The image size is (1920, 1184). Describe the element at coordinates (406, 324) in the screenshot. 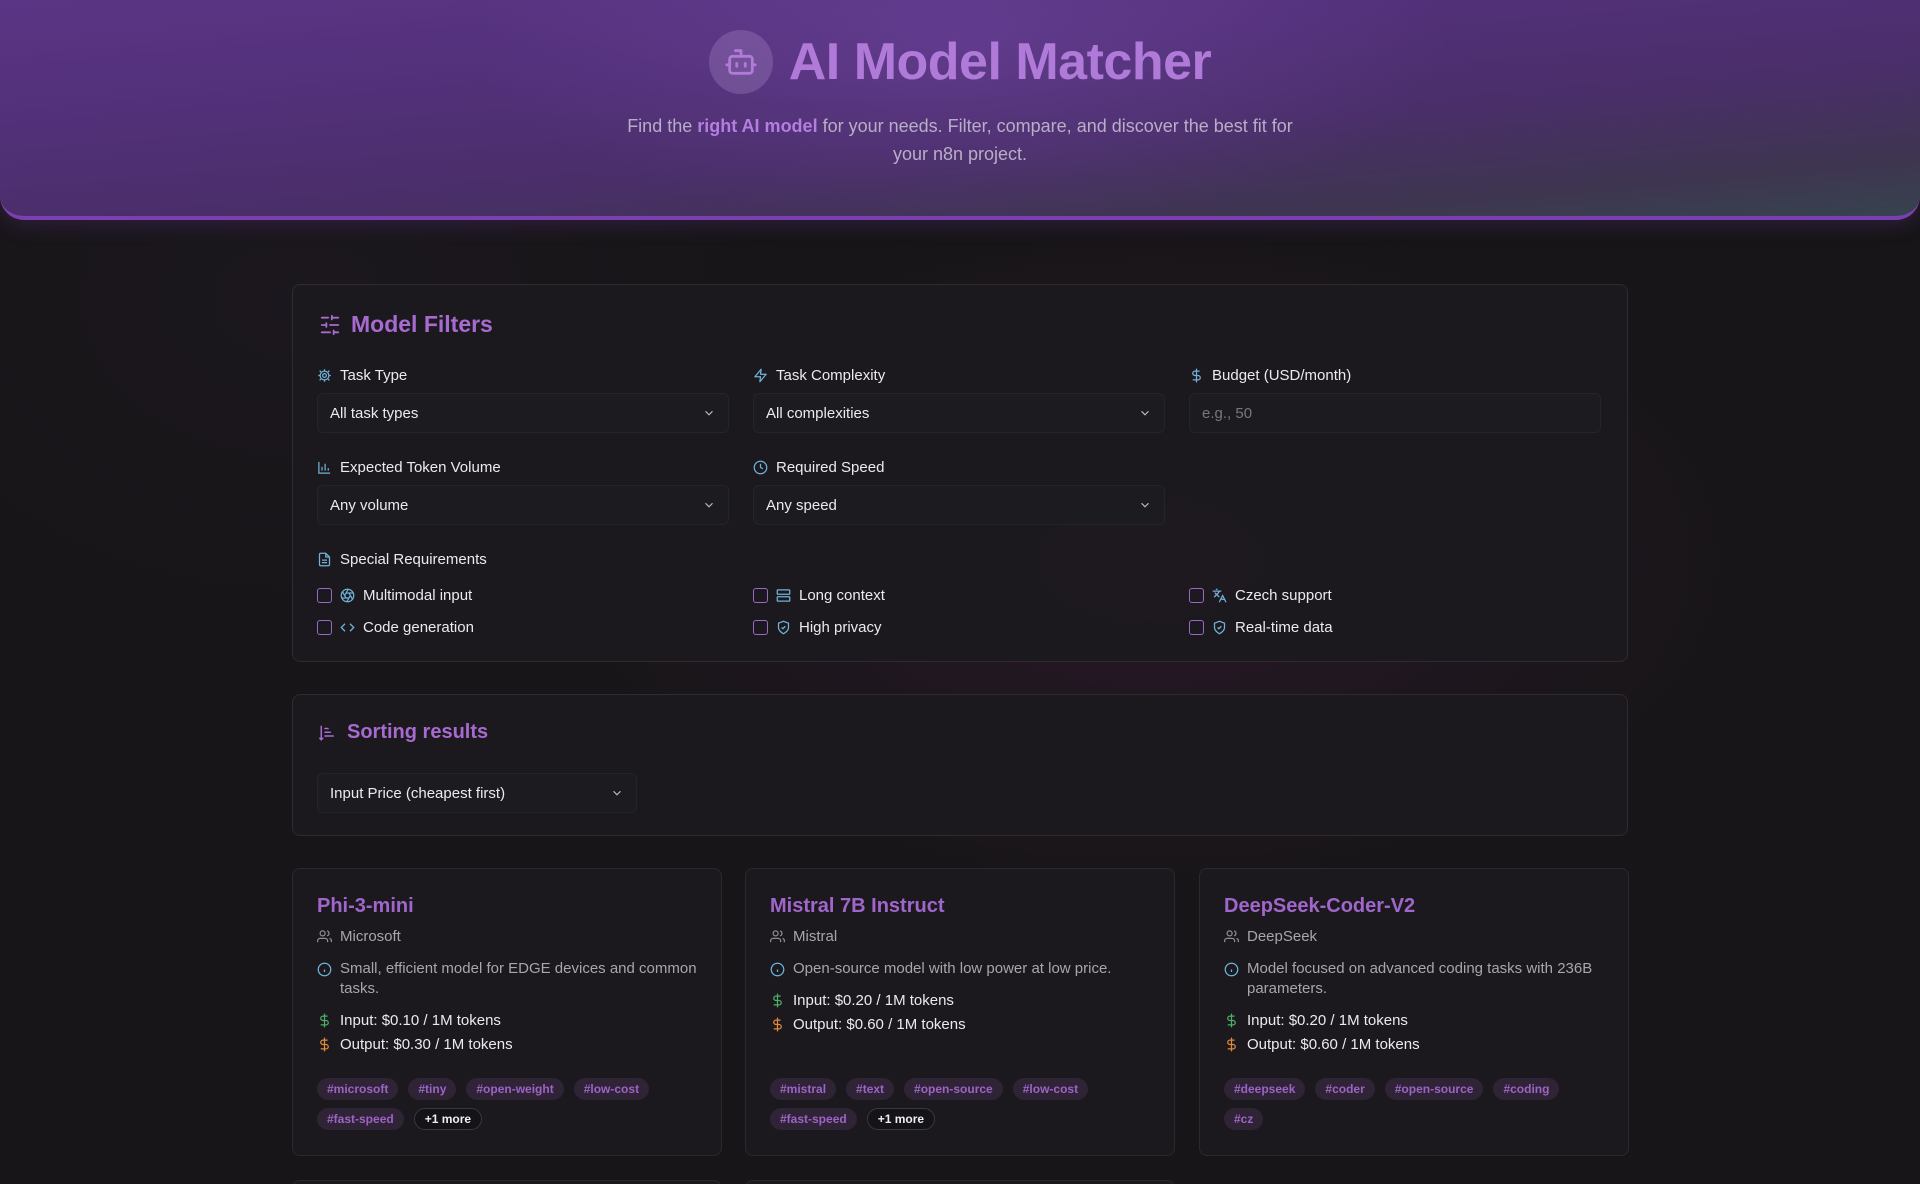

I see `filters-title: Model Filters` at that location.